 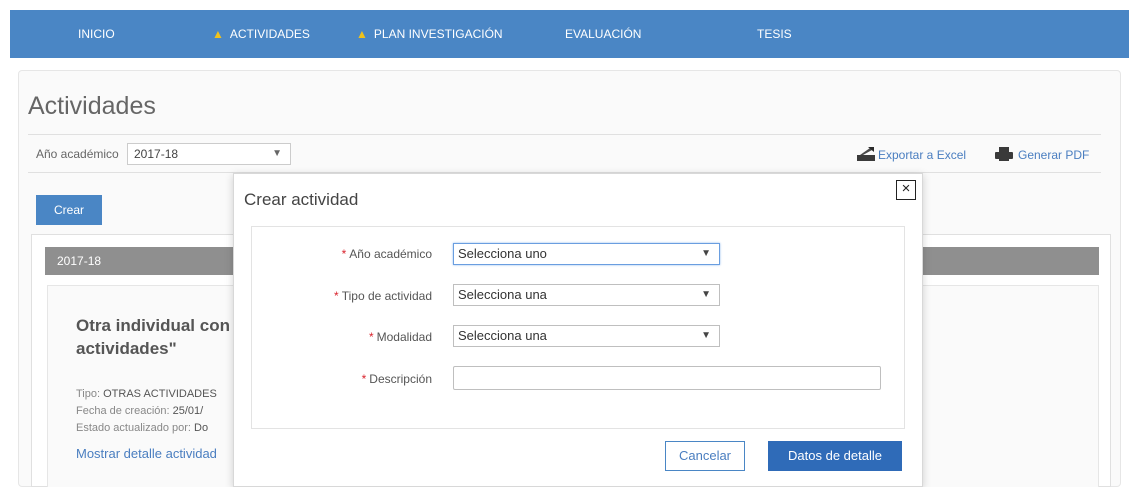 I want to click on cancel-button: Cancelar, so click(x=705, y=456).